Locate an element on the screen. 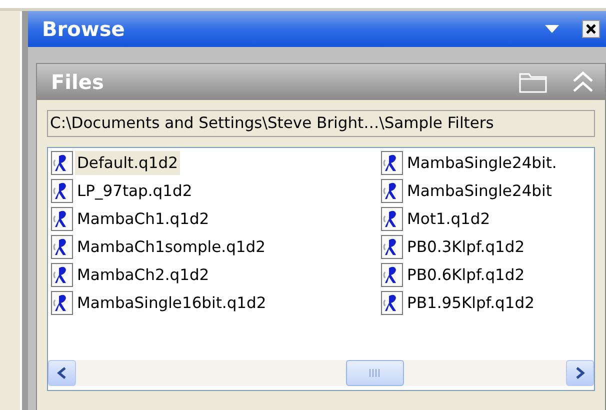  file-name: MambaSingle16bit.q1d2 is located at coordinates (171, 303).